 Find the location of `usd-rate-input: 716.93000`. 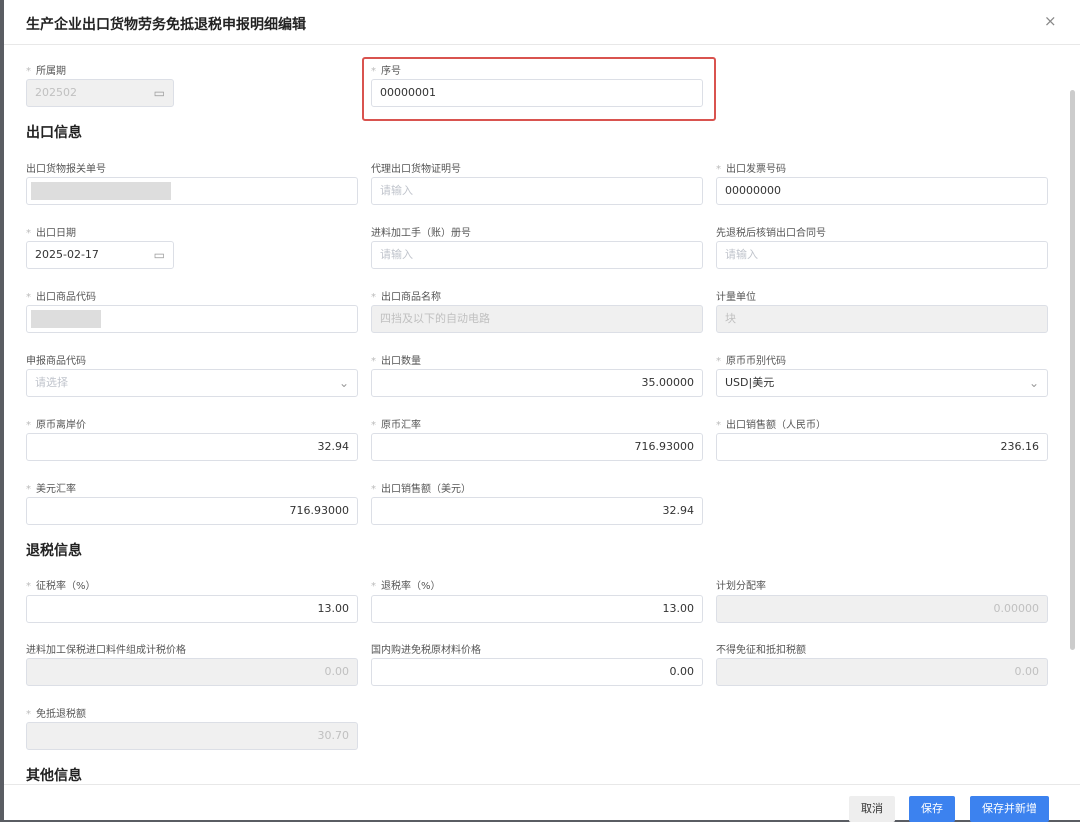

usd-rate-input: 716.93000 is located at coordinates (192, 511).